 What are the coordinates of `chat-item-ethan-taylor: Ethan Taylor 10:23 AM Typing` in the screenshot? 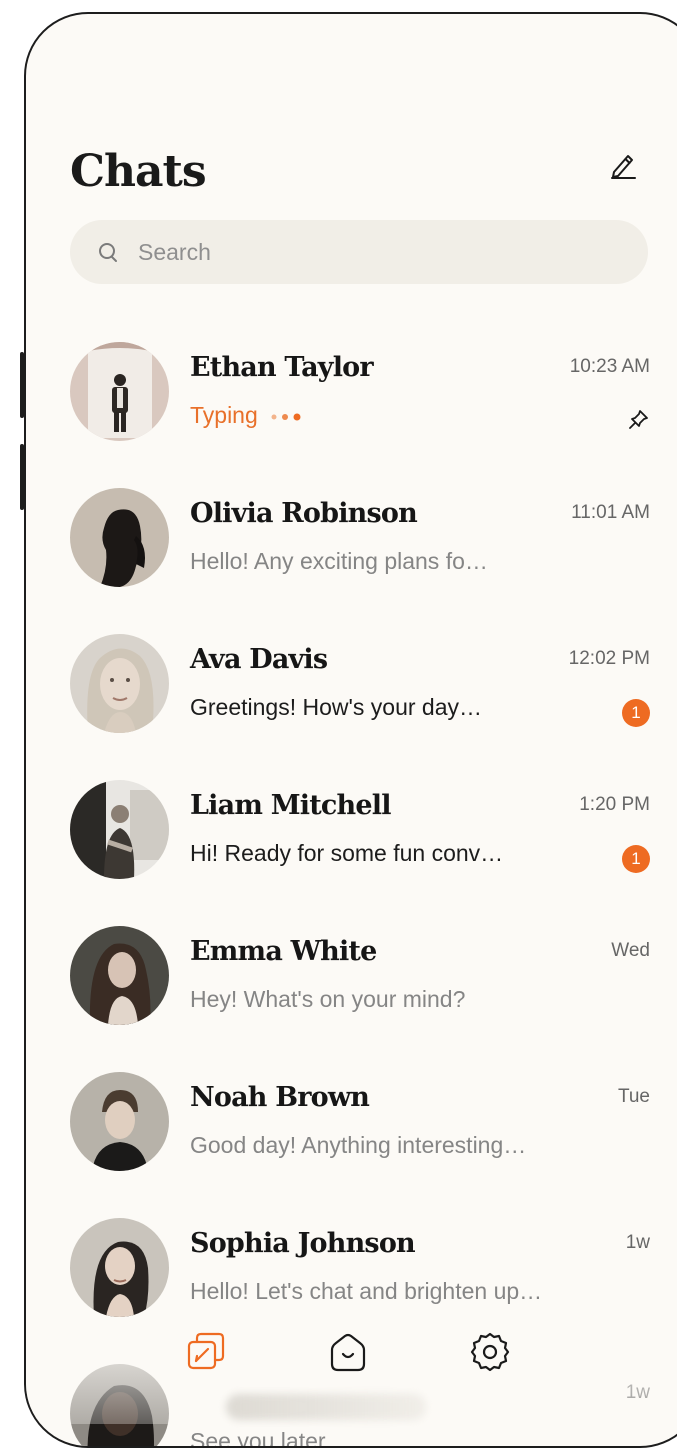 It's located at (360, 397).